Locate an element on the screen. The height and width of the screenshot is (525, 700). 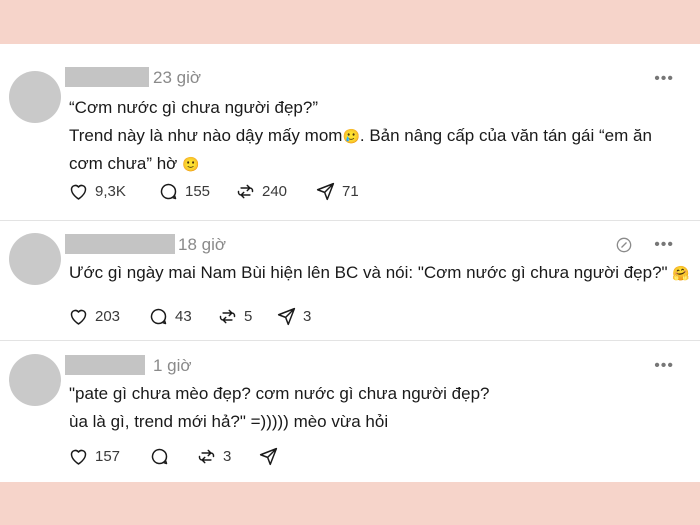
share-button: 71 is located at coordinates (337, 191).